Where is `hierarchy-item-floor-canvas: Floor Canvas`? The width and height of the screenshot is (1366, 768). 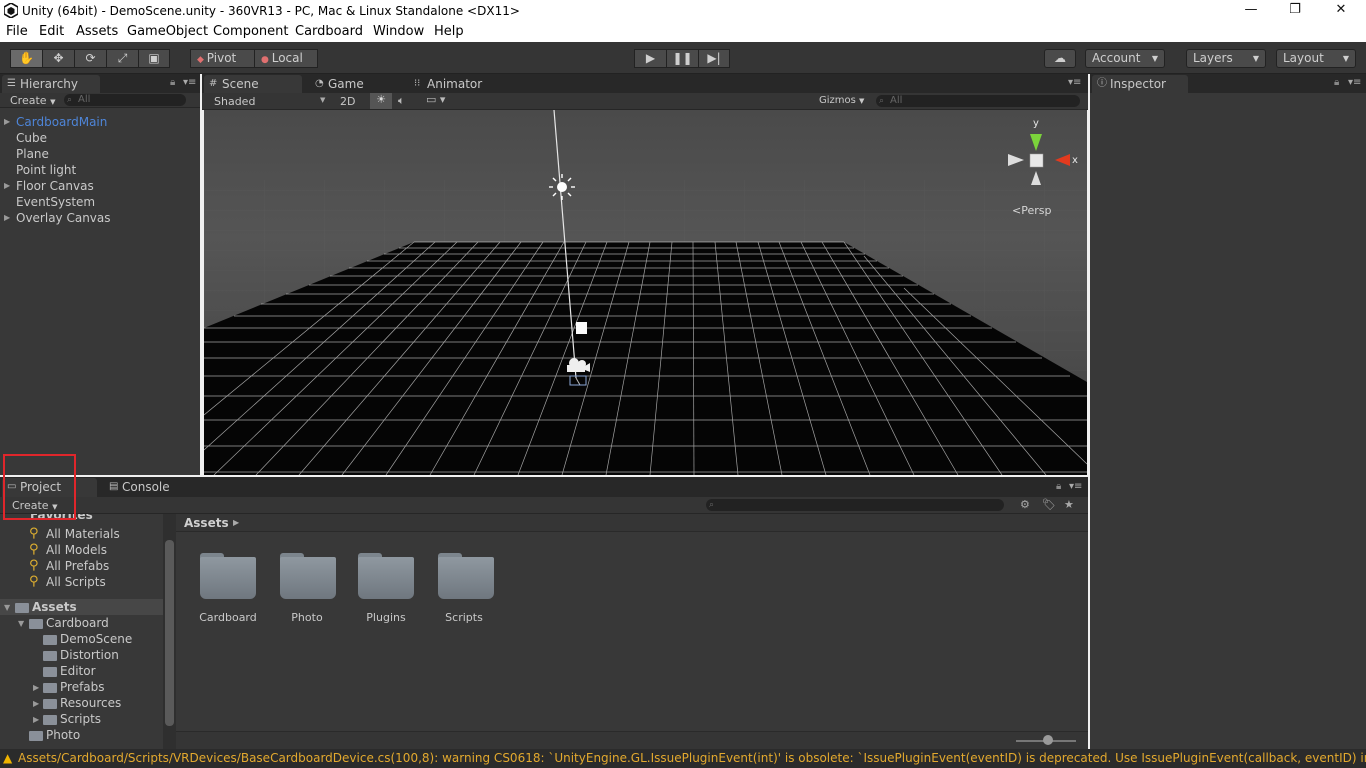
hierarchy-item-floor-canvas: Floor Canvas is located at coordinates (55, 186).